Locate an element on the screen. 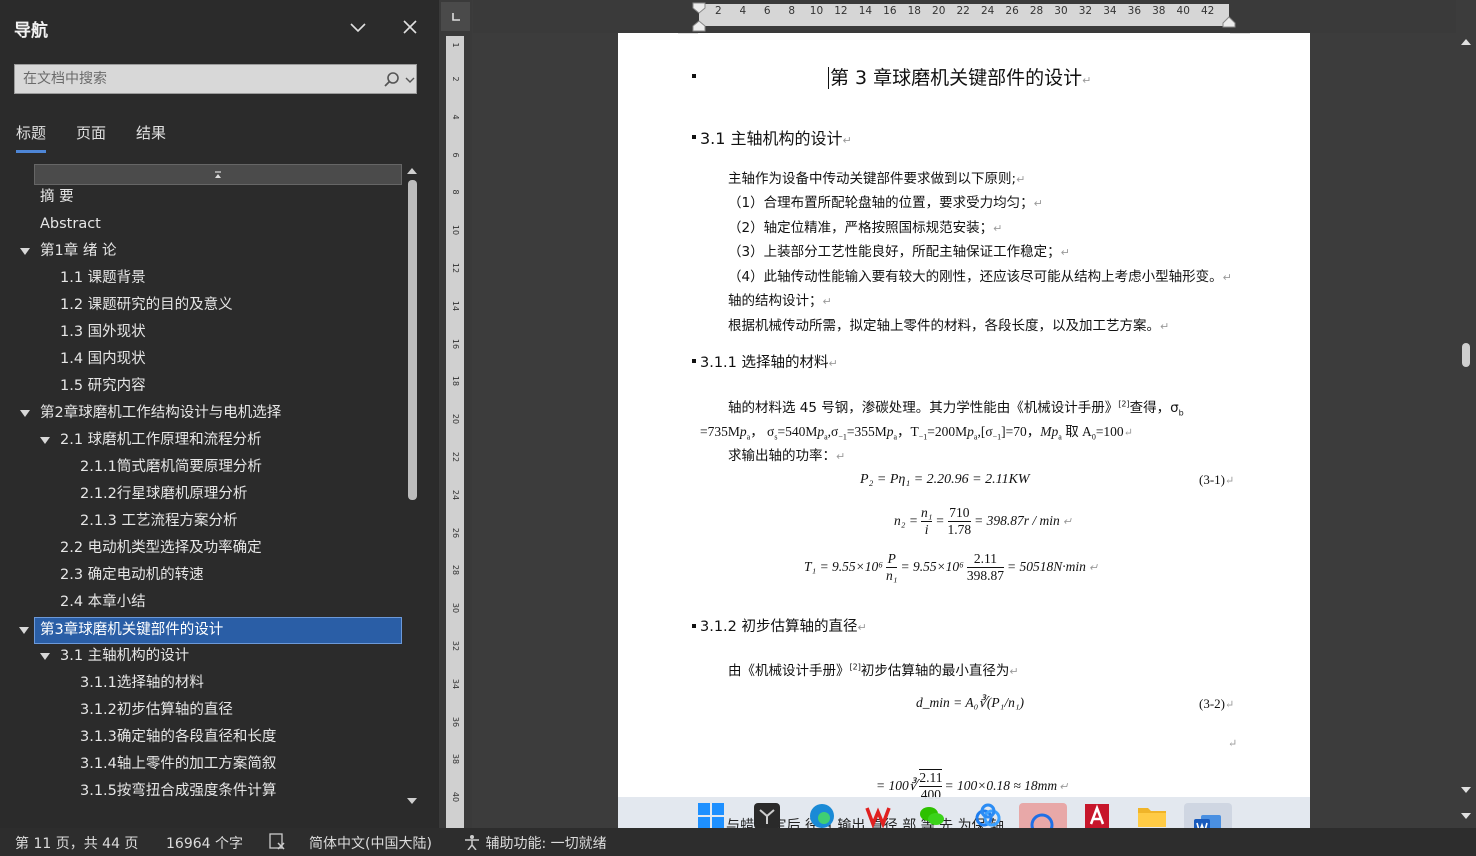  nav-heading-label: 1.4 国内现状 is located at coordinates (103, 359).